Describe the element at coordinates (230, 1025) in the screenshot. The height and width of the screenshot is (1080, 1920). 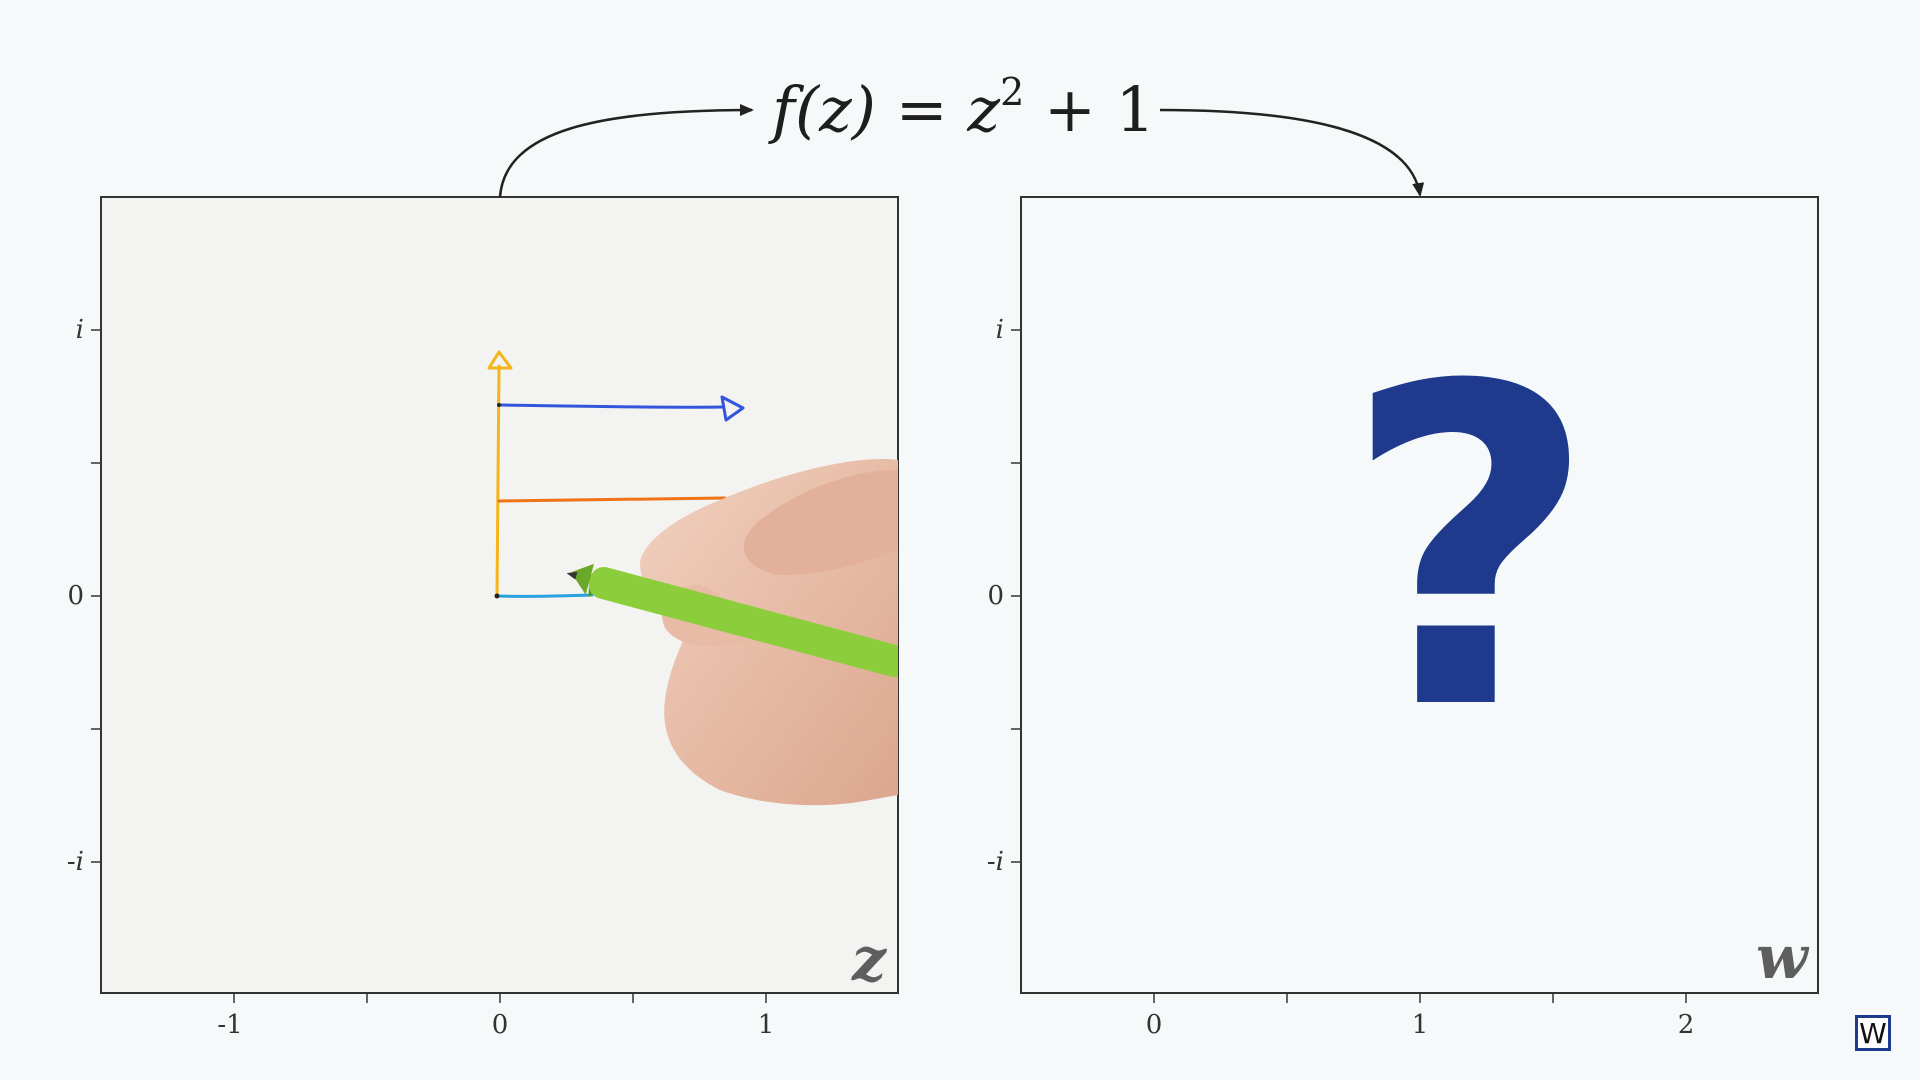
I see `z-x-tick-neg1: -1` at that location.